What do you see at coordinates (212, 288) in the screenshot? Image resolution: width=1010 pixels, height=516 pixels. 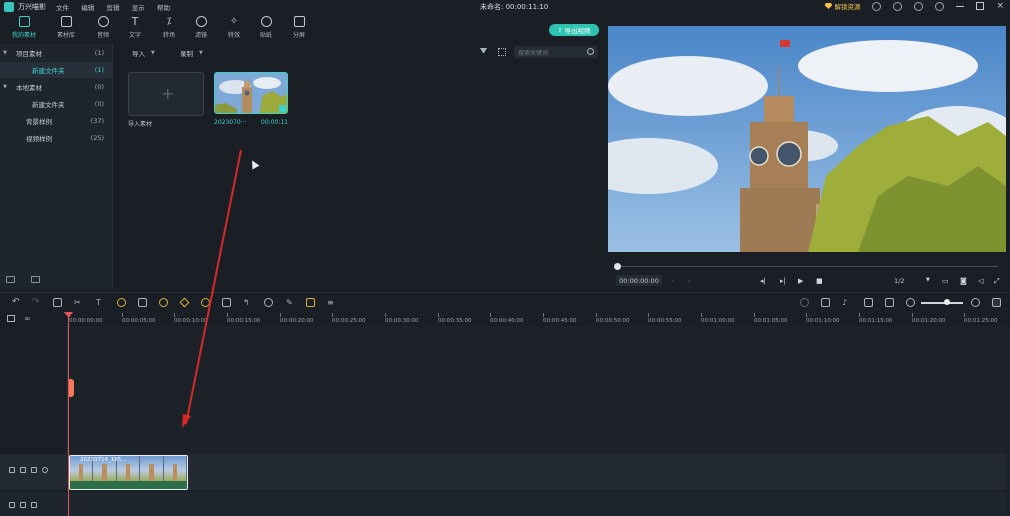 I see `annotation-arrow` at bounding box center [212, 288].